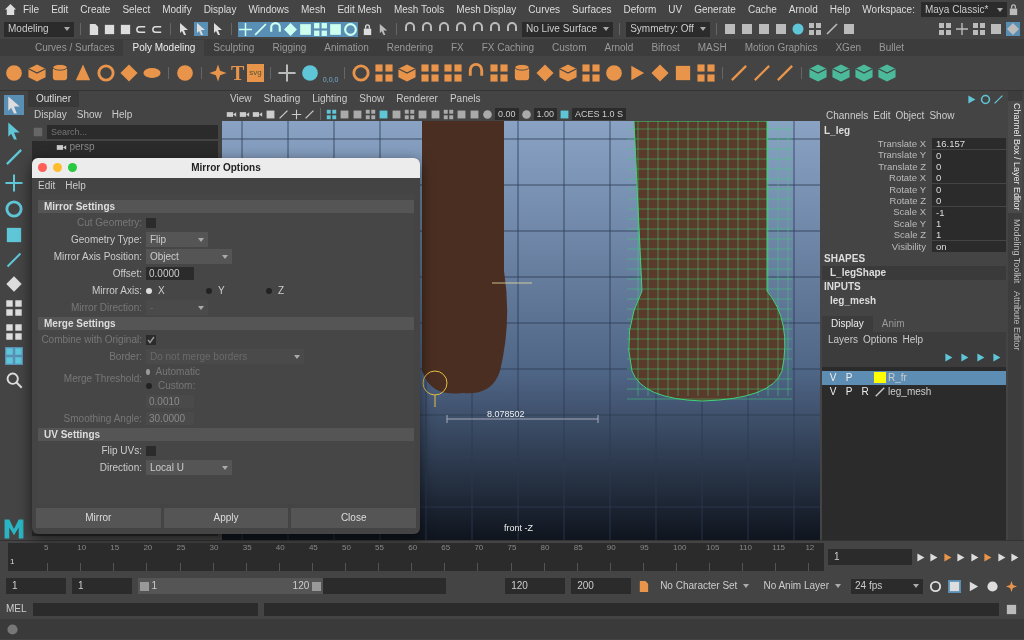  What do you see at coordinates (592, 9) in the screenshot?
I see `menu-item: Surfaces` at bounding box center [592, 9].